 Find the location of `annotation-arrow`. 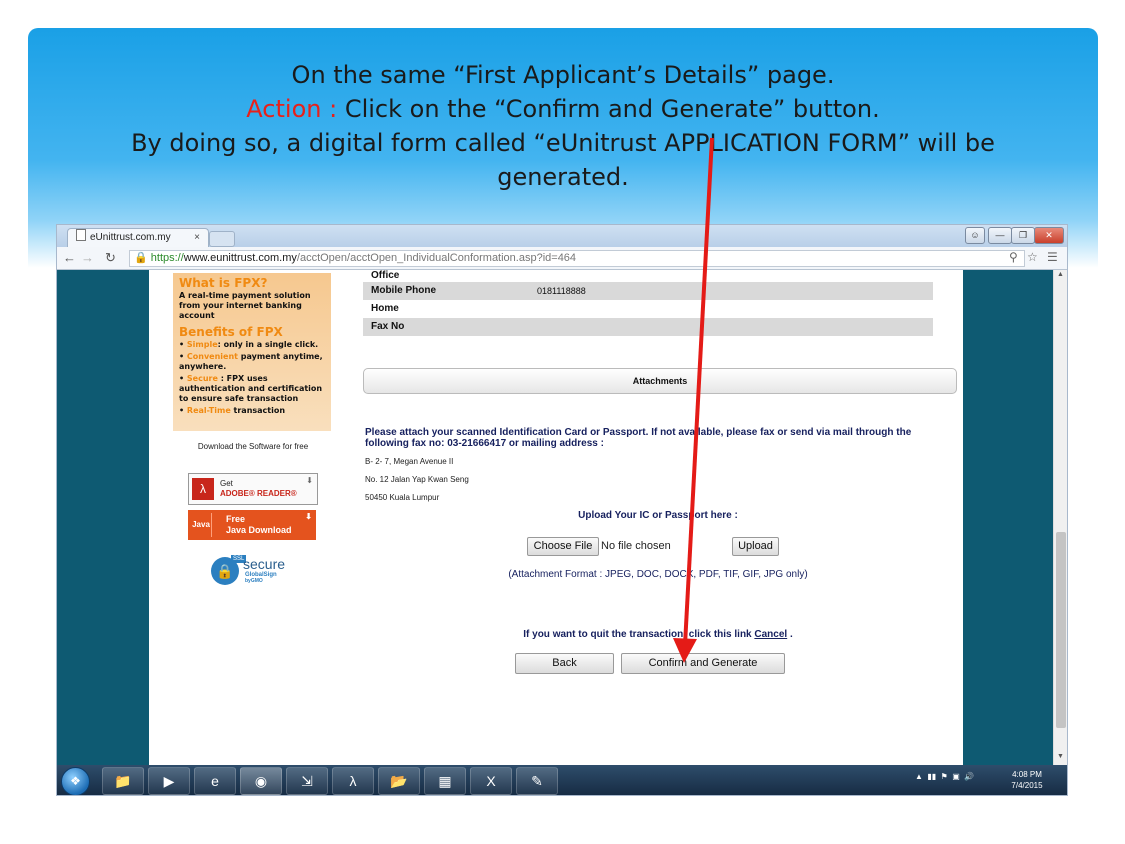

annotation-arrow is located at coordinates (693, 400).